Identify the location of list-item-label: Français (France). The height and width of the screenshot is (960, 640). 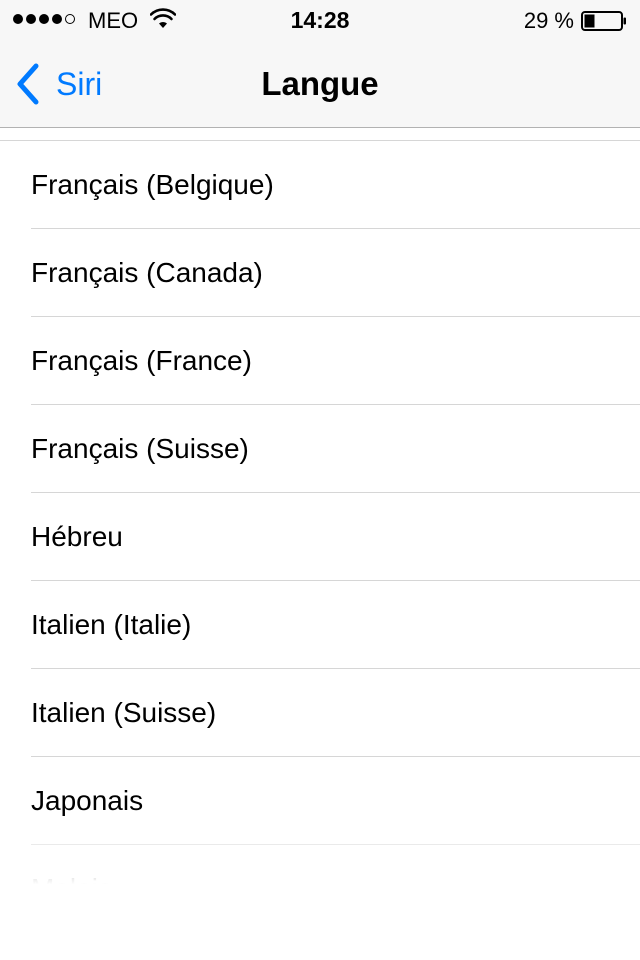
(141, 360).